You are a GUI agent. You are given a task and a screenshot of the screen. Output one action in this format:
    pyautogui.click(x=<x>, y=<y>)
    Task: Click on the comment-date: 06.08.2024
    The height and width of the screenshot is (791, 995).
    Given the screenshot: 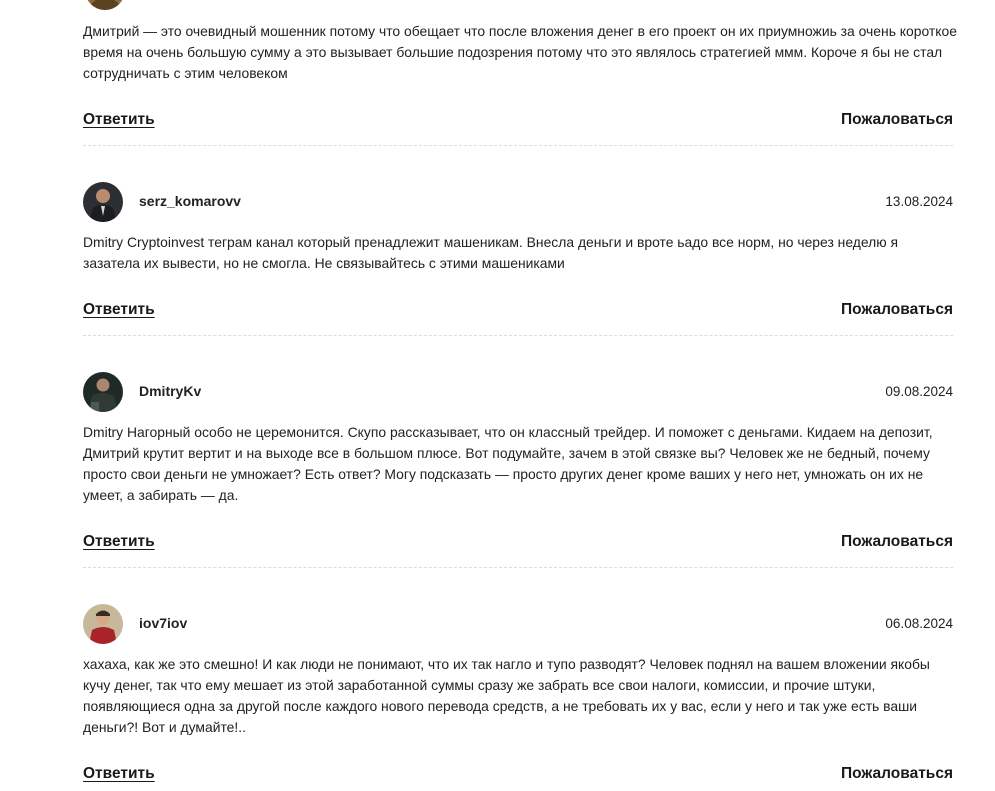 What is the action you would take?
    pyautogui.click(x=919, y=623)
    